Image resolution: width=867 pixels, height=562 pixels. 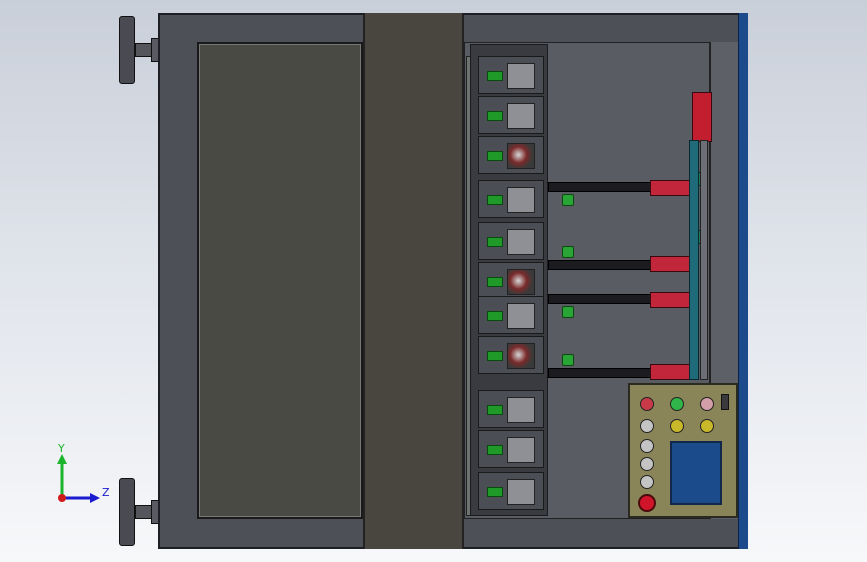 I want to click on emergency-stop-icon, so click(x=647, y=503).